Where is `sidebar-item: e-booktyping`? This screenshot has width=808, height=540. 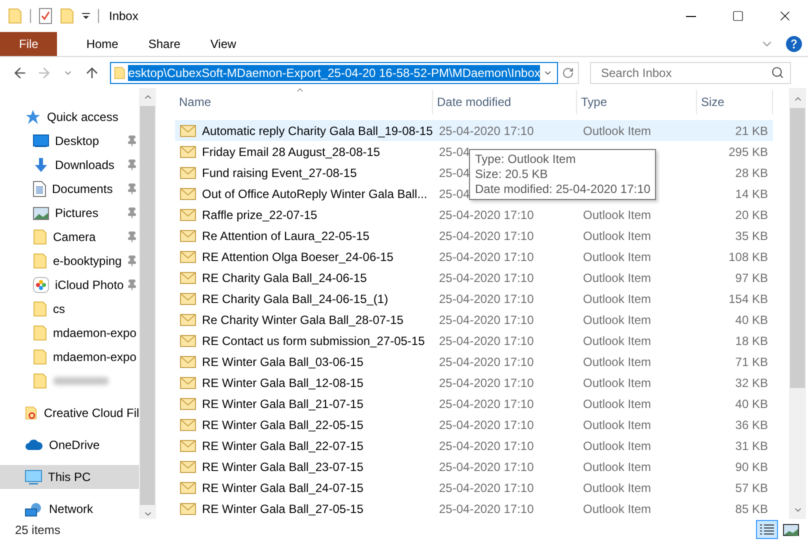
sidebar-item: e-booktyping is located at coordinates (70, 261).